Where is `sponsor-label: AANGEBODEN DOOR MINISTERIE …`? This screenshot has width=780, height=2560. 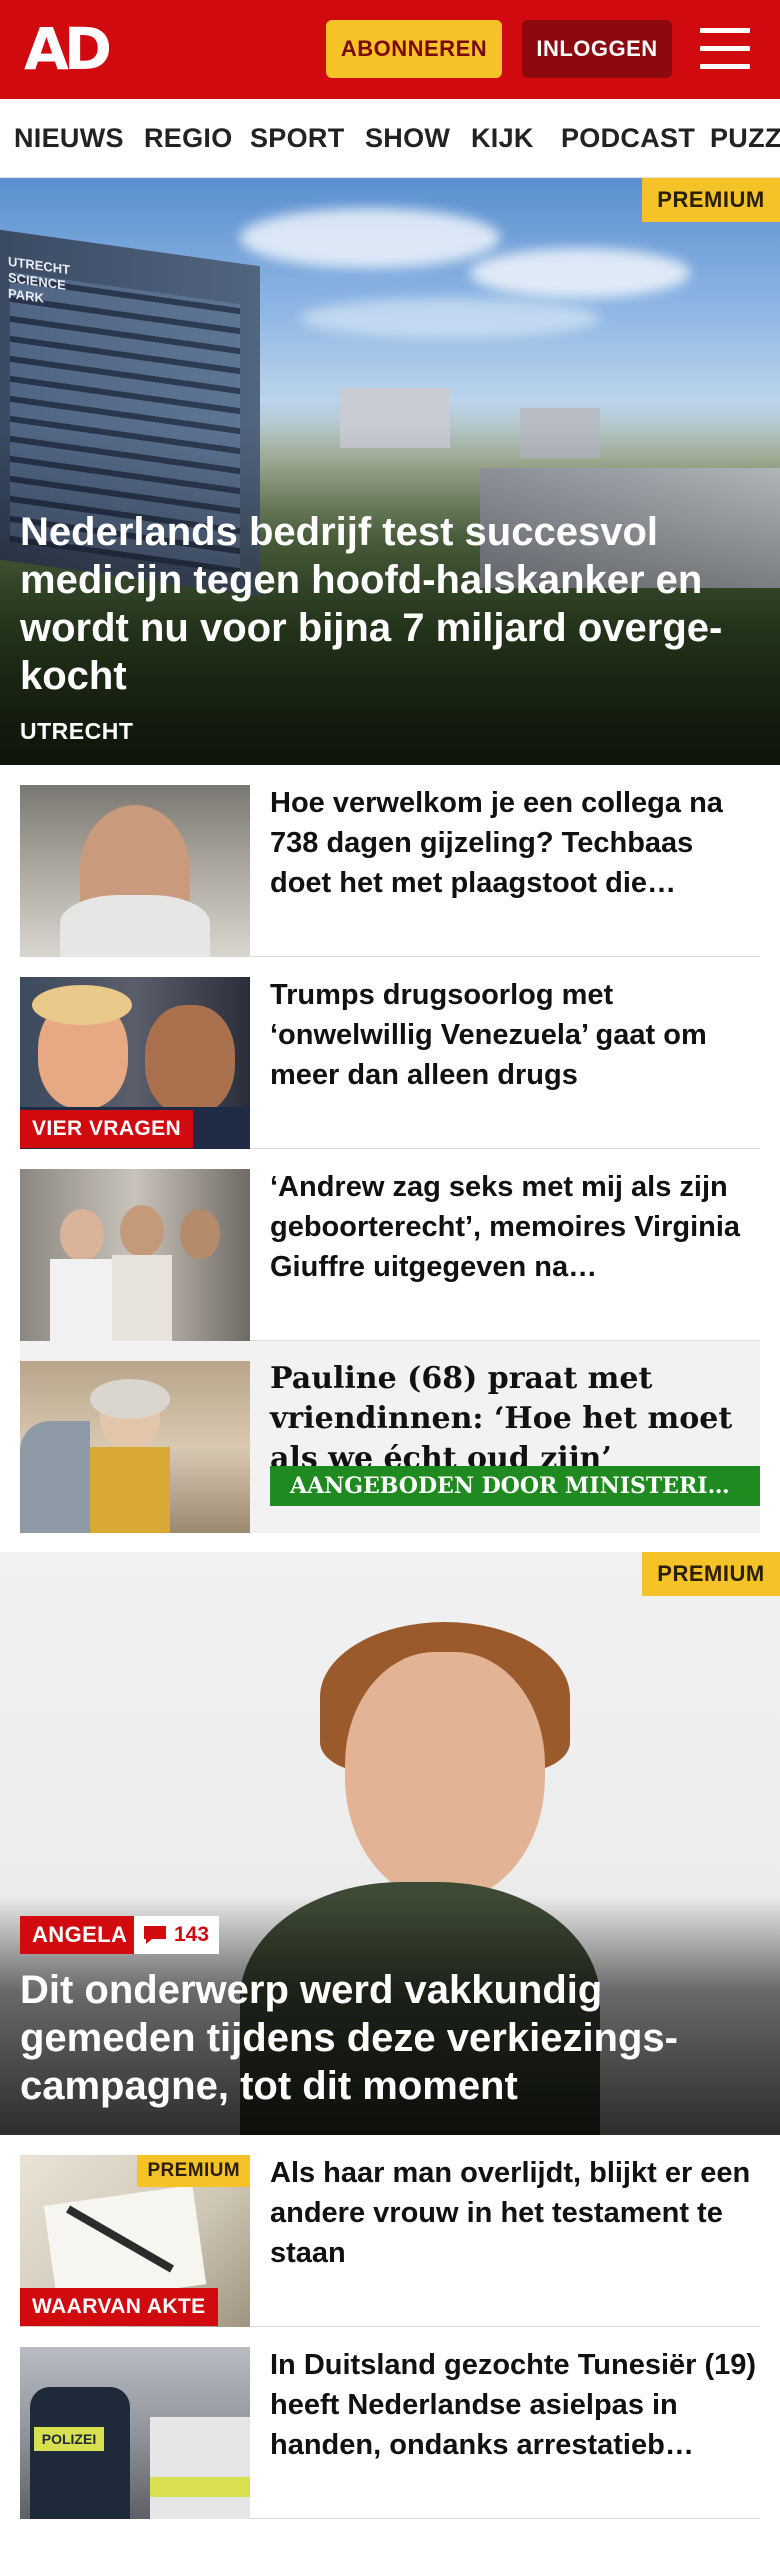
sponsor-label: AANGEBODEN DOOR MINISTERIE … is located at coordinates (515, 1486).